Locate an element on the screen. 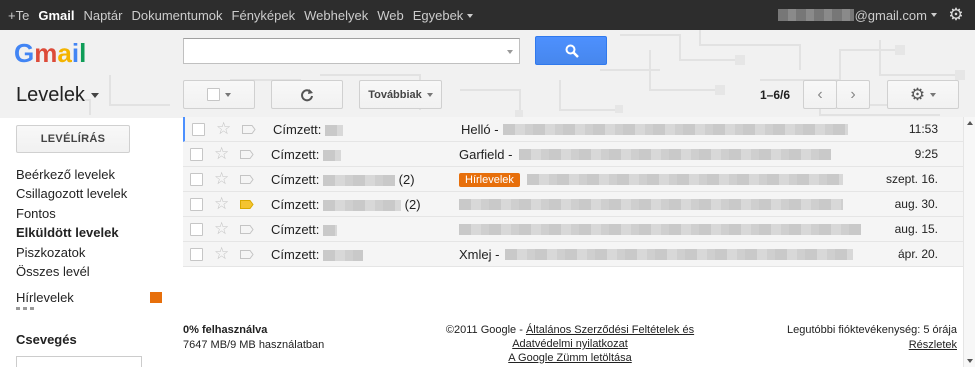 The height and width of the screenshot is (367, 975). activity-details-link: Részletek is located at coordinates (933, 345).